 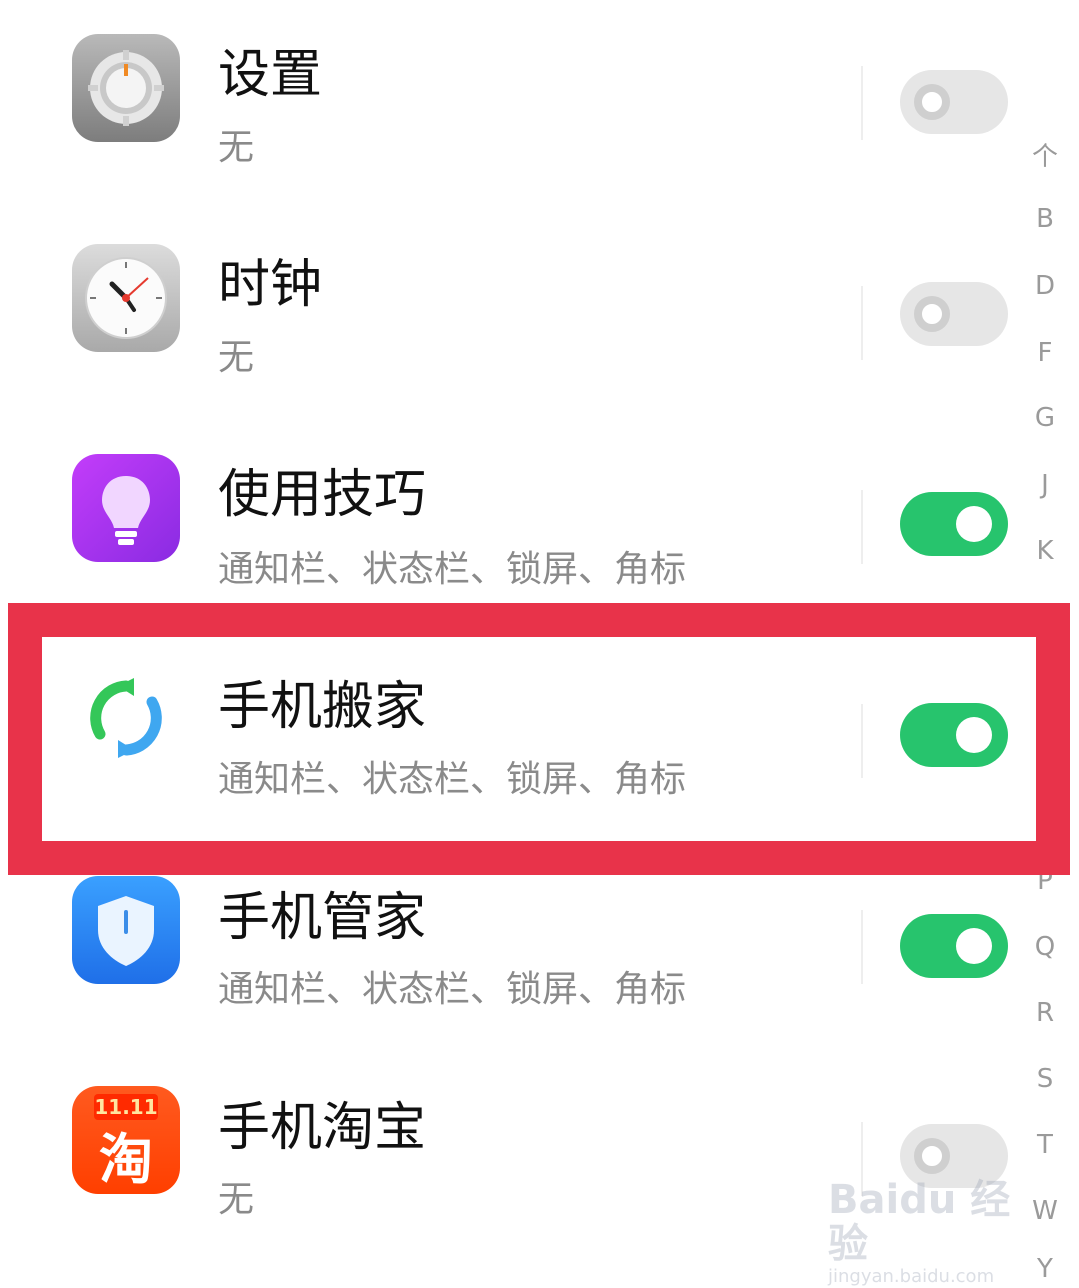 I want to click on alpha-index-letter: F, so click(x=1045, y=353).